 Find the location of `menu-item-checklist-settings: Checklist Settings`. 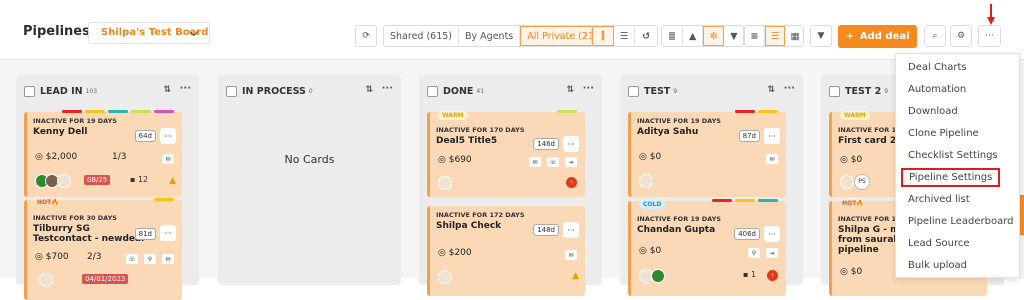

menu-item-checklist-settings: Checklist Settings is located at coordinates (953, 155).